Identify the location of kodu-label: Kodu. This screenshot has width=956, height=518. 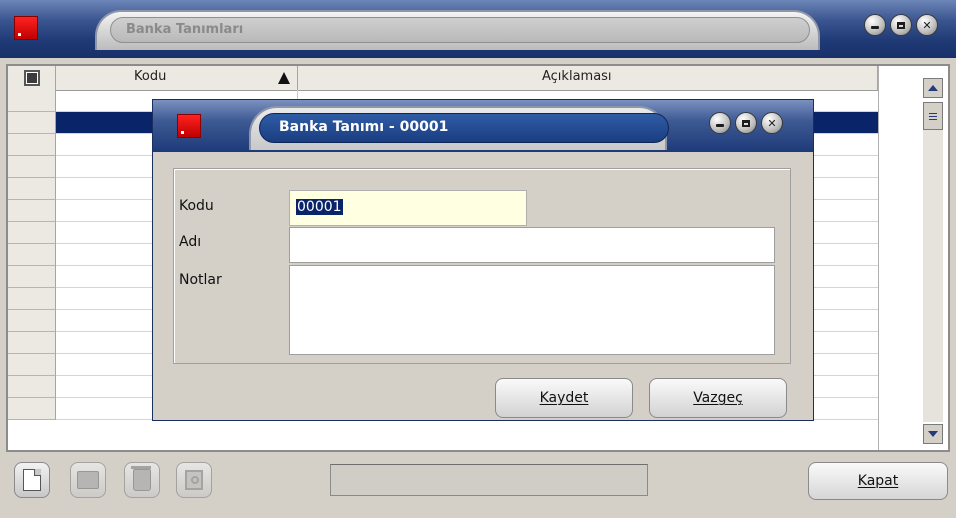
(196, 206).